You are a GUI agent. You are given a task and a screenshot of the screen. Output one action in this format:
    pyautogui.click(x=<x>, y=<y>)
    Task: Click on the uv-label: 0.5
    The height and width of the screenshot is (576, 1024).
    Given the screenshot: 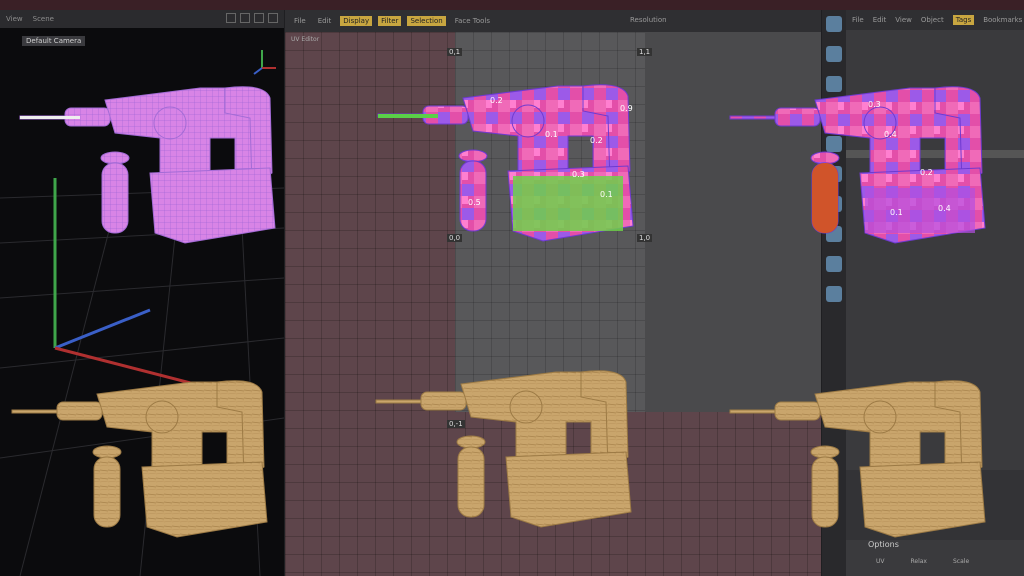 What is the action you would take?
    pyautogui.click(x=474, y=202)
    